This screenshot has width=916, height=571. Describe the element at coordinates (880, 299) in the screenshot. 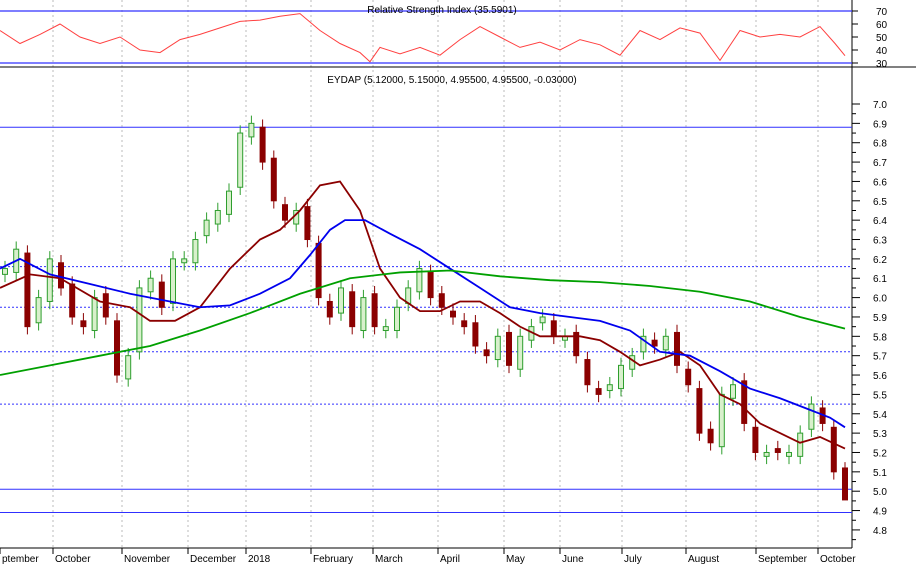

I see `price-axis-label: 6.0` at that location.